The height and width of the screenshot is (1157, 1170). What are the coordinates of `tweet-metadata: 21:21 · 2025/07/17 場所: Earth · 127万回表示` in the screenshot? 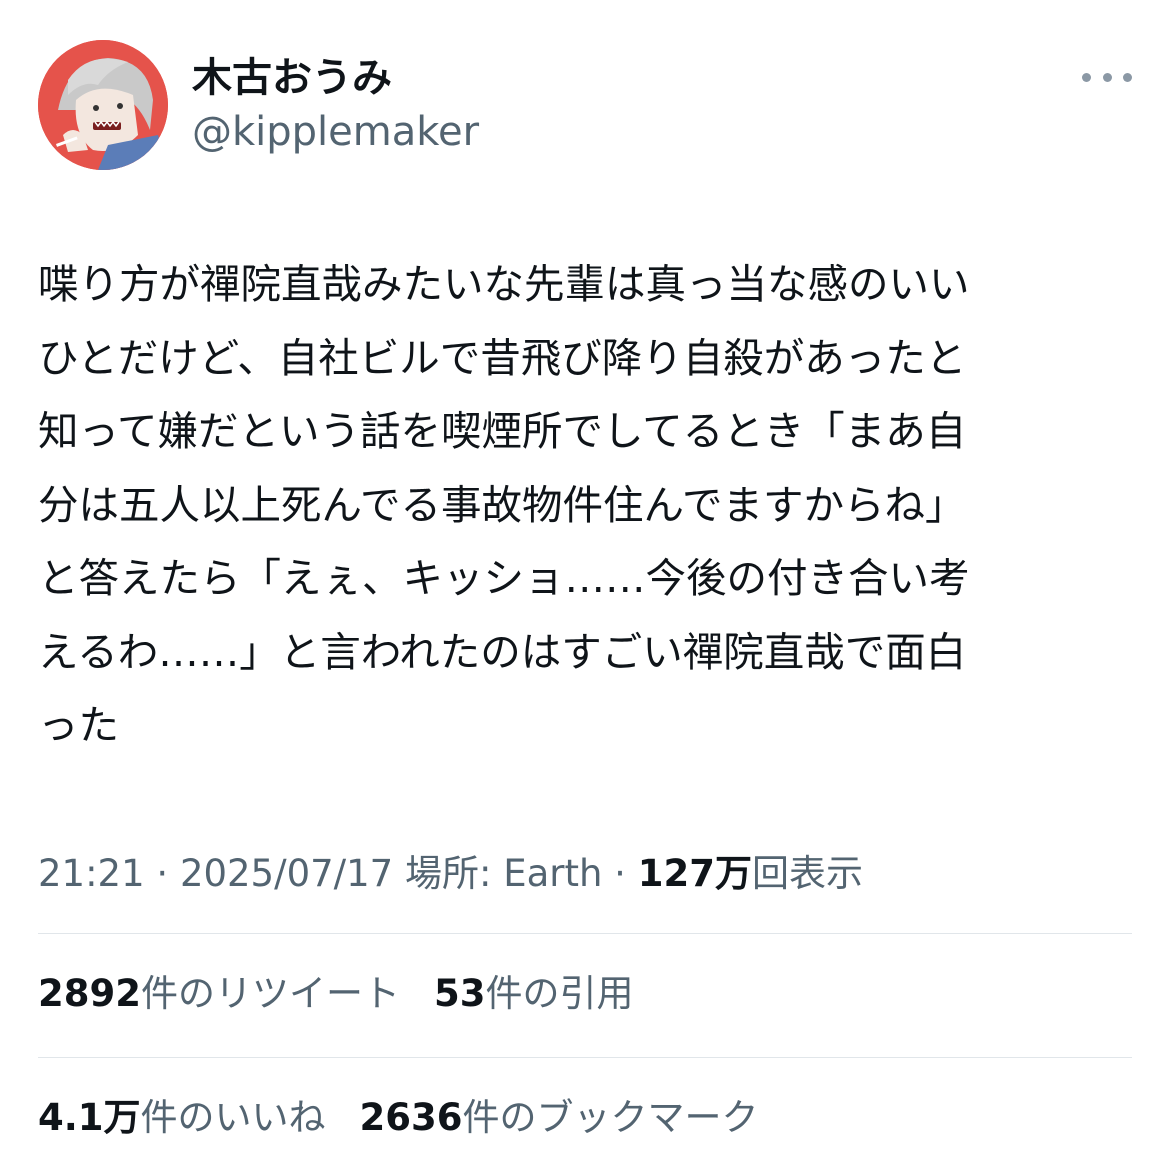 It's located at (450, 874).